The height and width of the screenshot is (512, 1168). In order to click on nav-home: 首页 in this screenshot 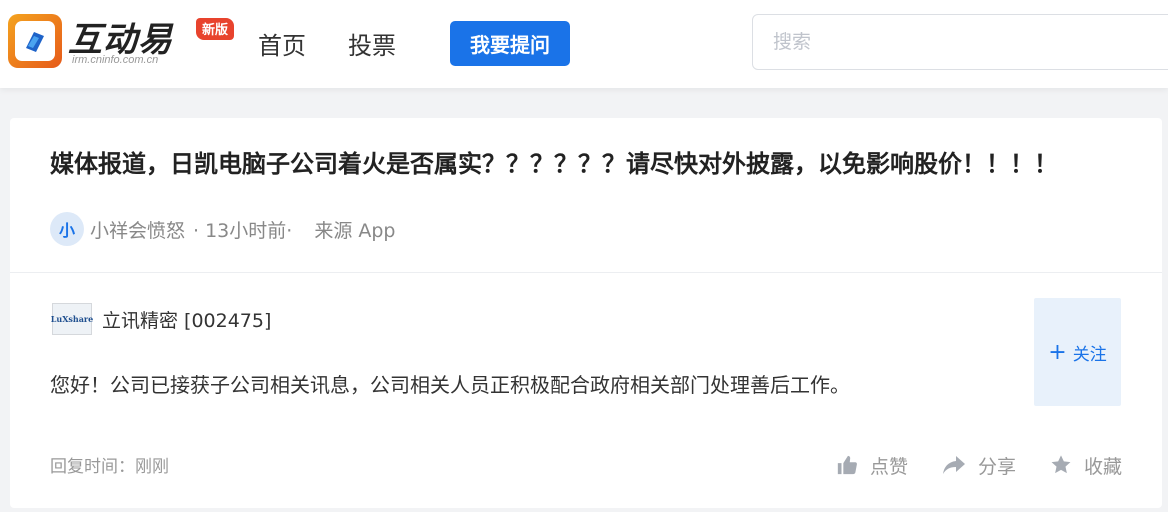, I will do `click(282, 43)`.